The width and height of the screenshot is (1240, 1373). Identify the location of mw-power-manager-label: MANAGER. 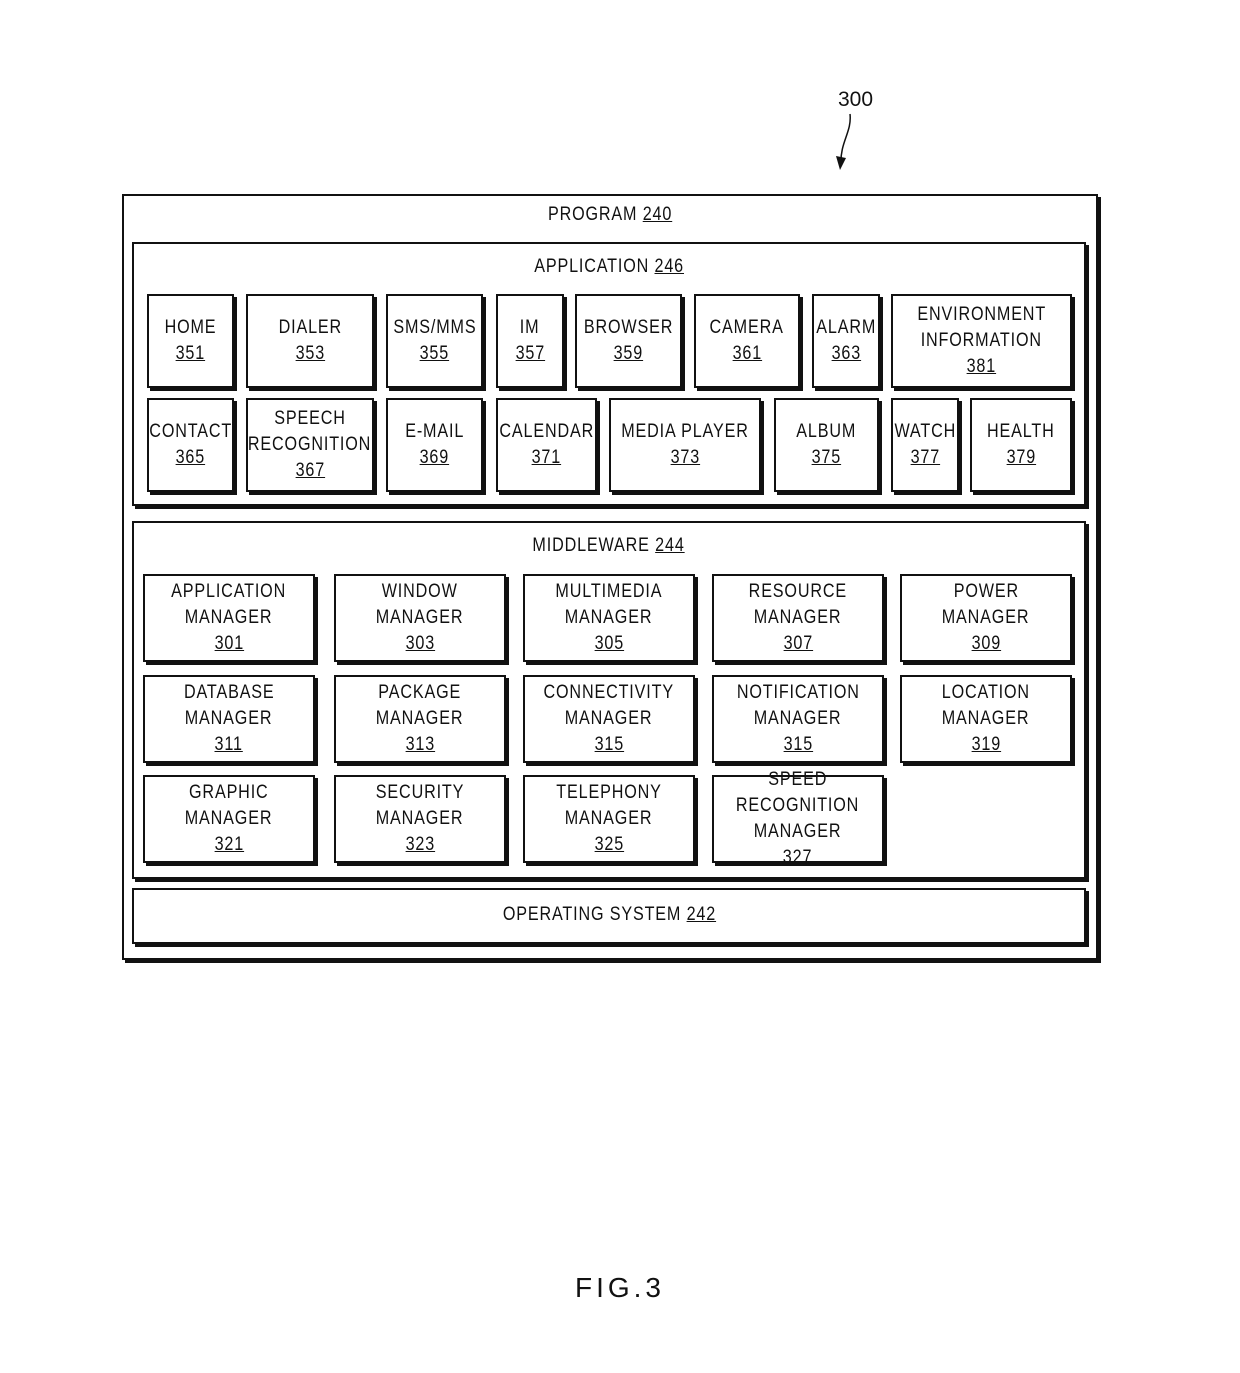
(986, 617).